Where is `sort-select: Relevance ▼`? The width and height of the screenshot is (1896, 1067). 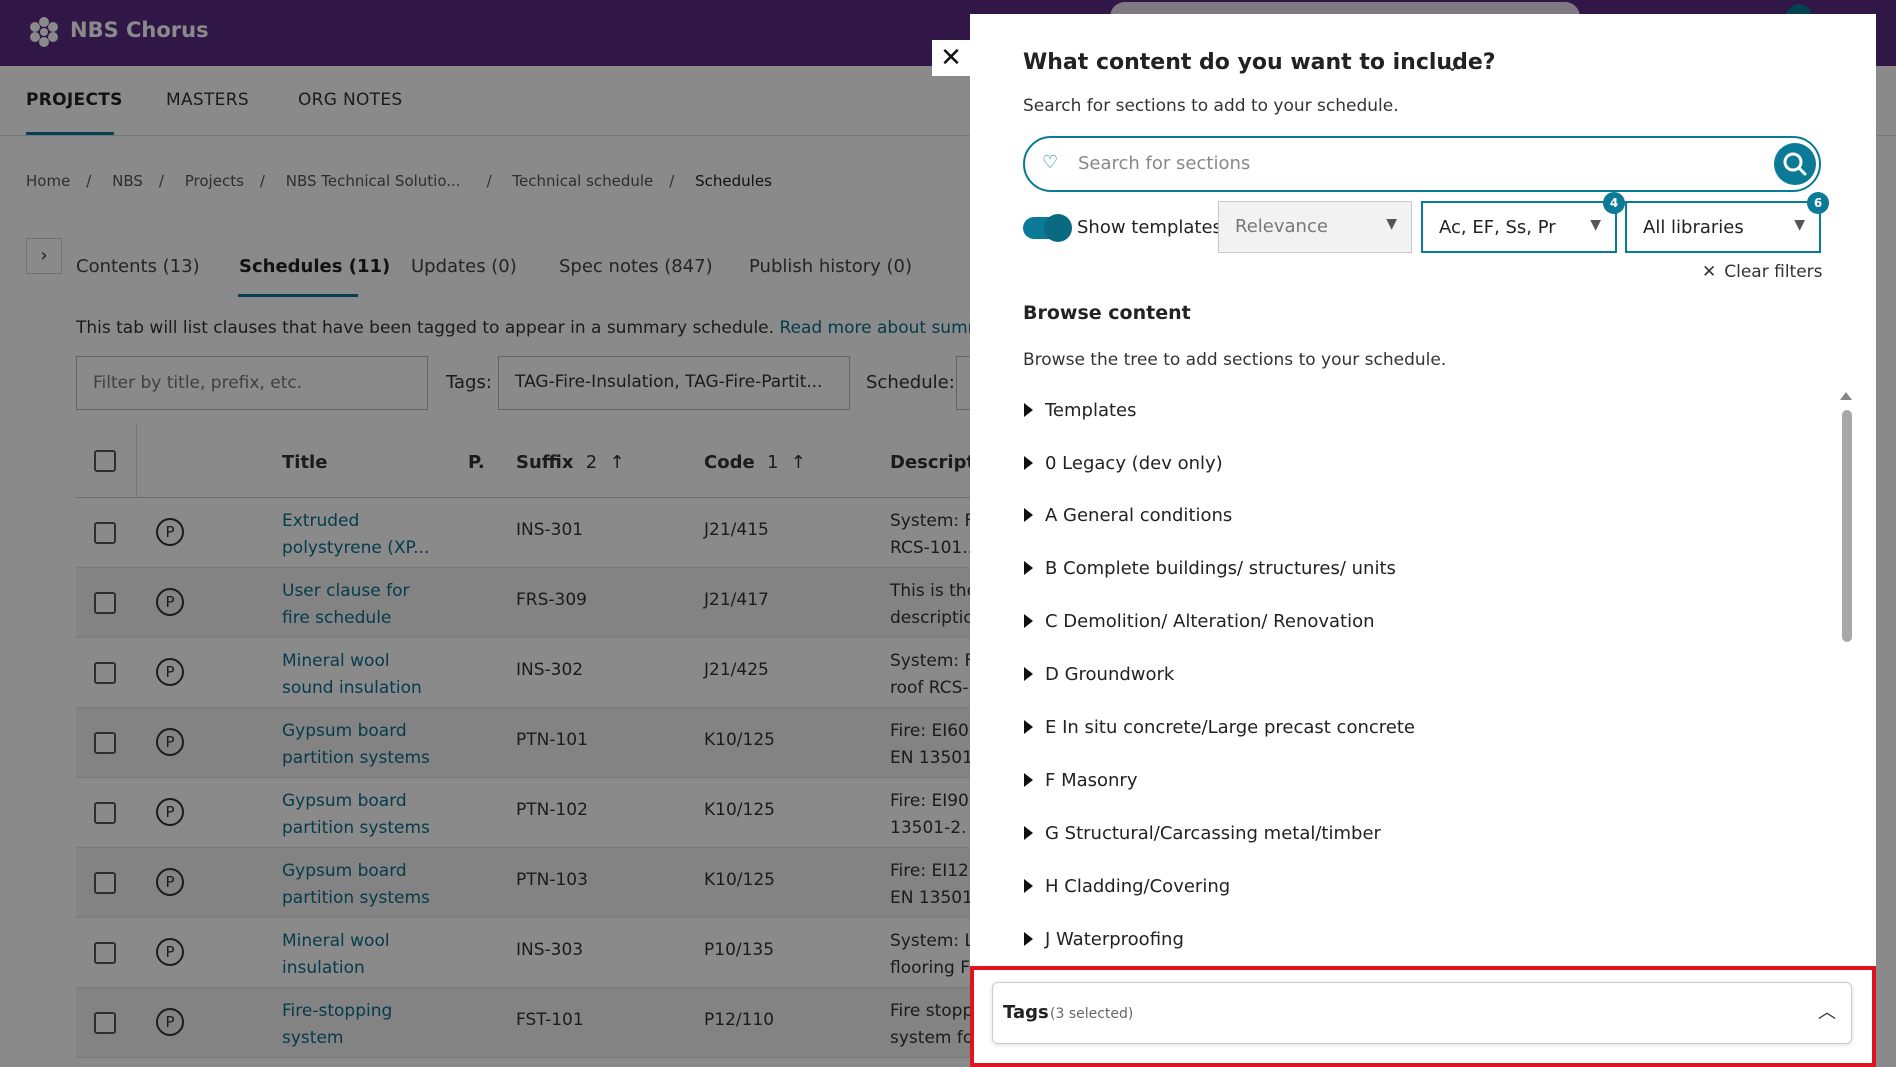
sort-select: Relevance ▼ is located at coordinates (1315, 227).